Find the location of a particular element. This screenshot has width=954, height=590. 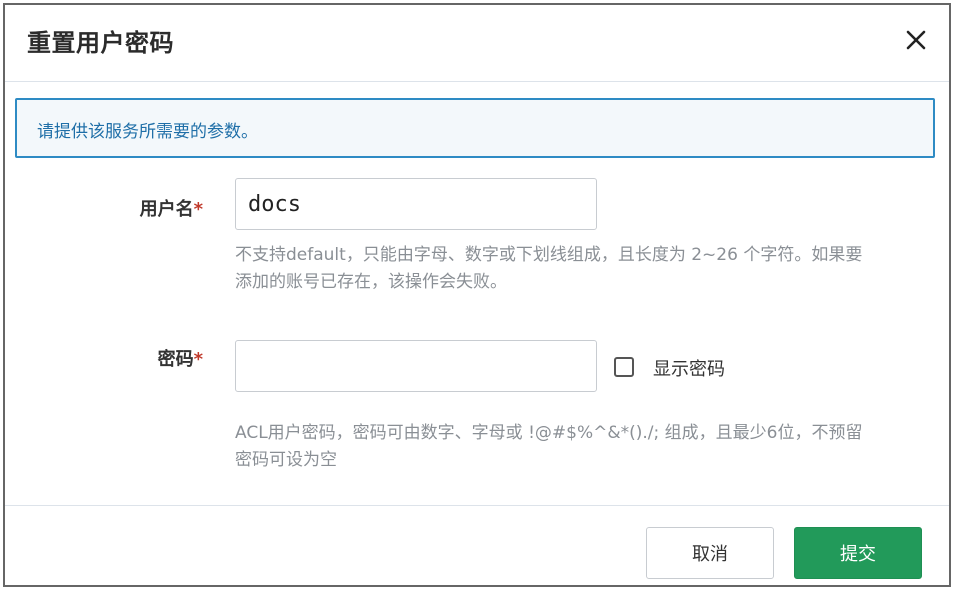

info-text: 请提供该服务所需要的参数。 is located at coordinates (147, 132).